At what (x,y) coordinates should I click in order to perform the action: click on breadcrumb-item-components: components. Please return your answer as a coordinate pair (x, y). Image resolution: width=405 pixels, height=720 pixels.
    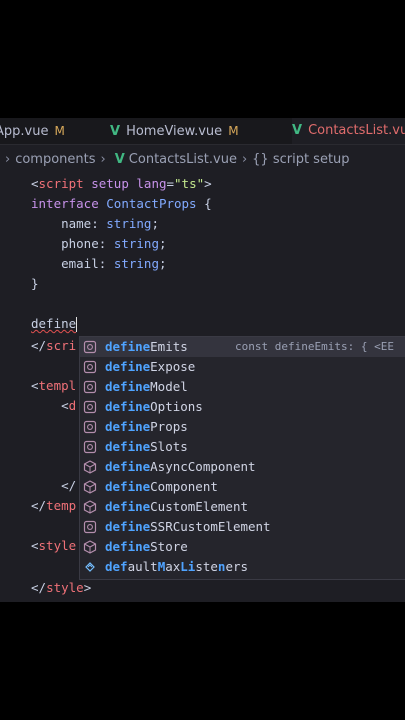
    Looking at the image, I should click on (55, 159).